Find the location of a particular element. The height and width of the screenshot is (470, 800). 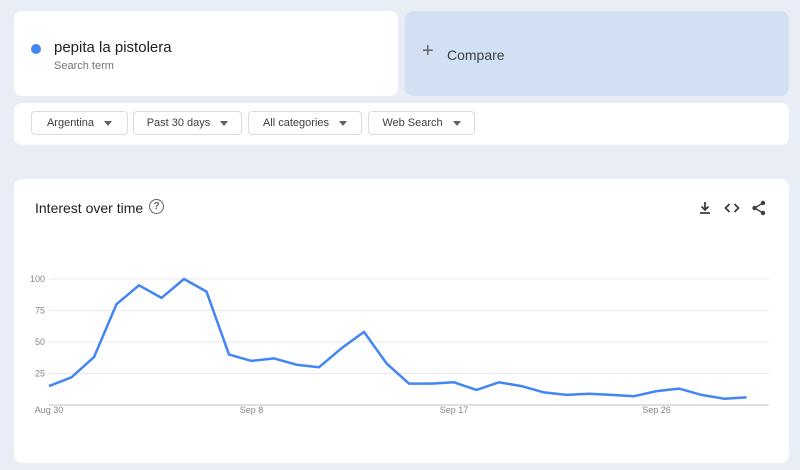

x-tick-label: Aug 30 is located at coordinates (49, 410).